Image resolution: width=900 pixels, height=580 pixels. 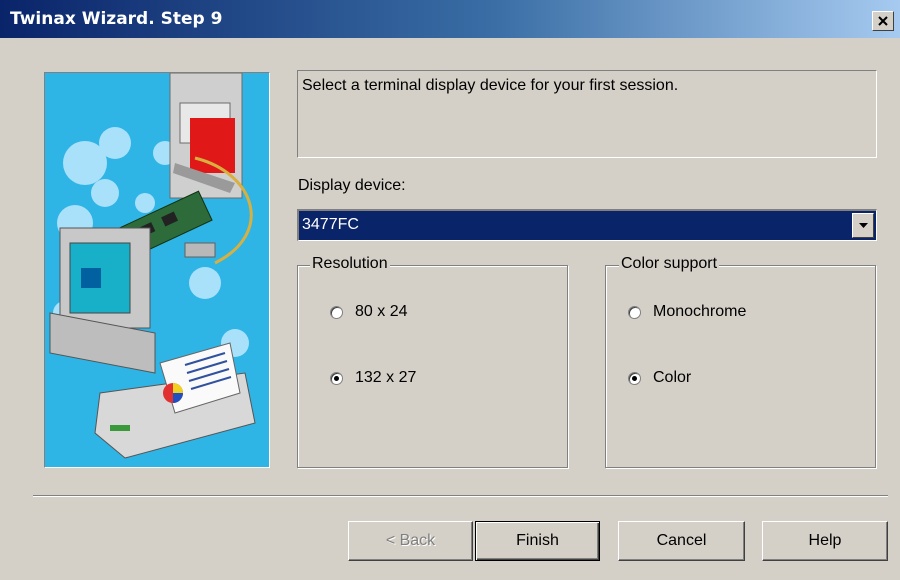 What do you see at coordinates (460, 496) in the screenshot?
I see `separator-line` at bounding box center [460, 496].